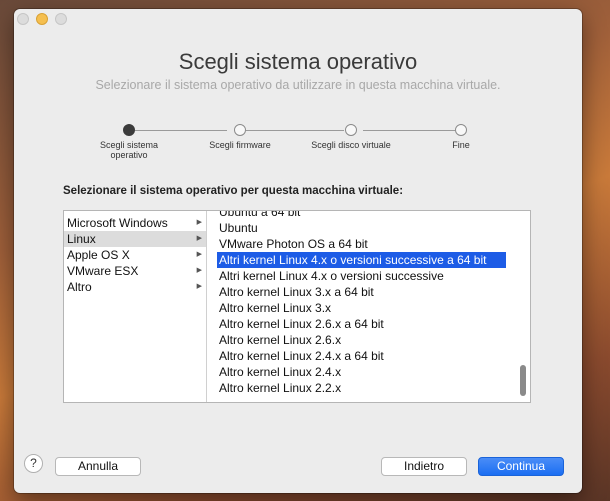  What do you see at coordinates (135, 287) in the screenshot?
I see `os-family-item: Altro ▶` at bounding box center [135, 287].